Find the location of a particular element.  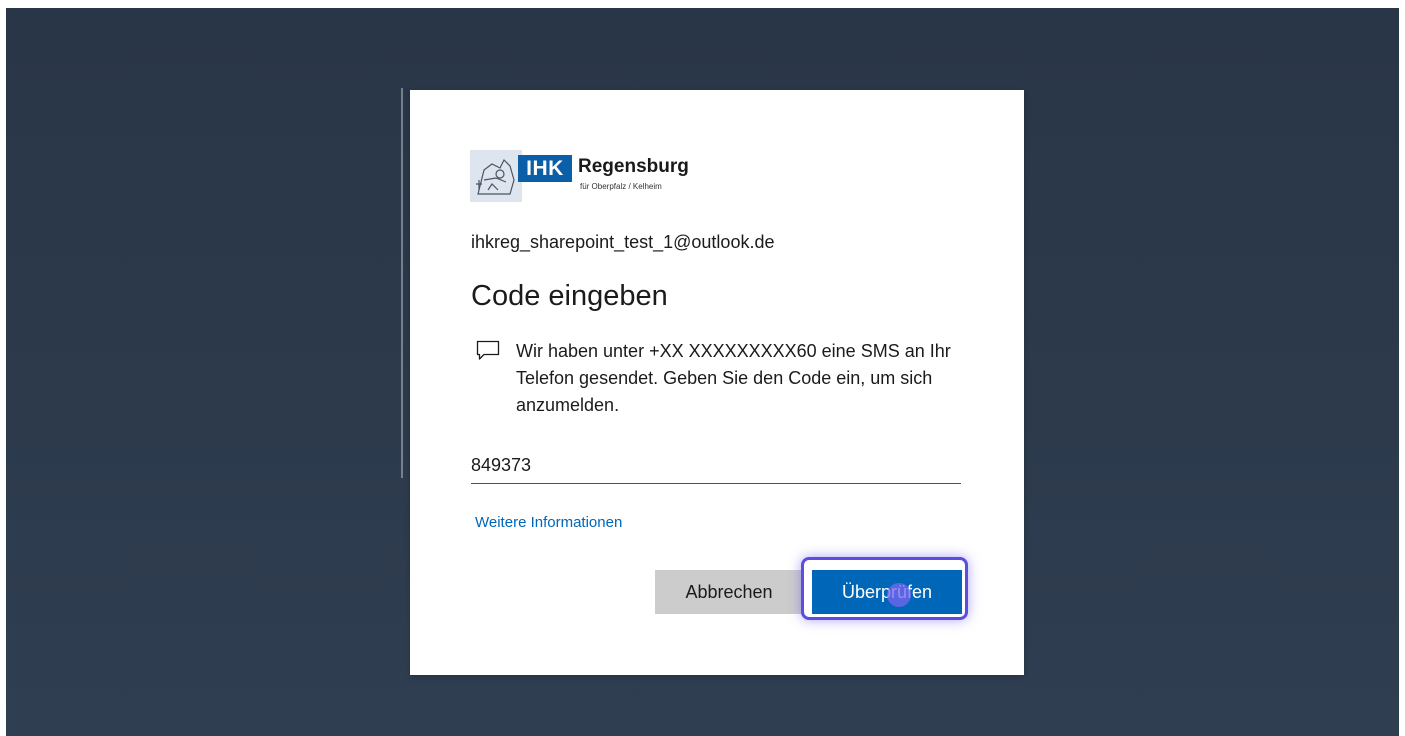

click-cursor-indicator is located at coordinates (899, 595).